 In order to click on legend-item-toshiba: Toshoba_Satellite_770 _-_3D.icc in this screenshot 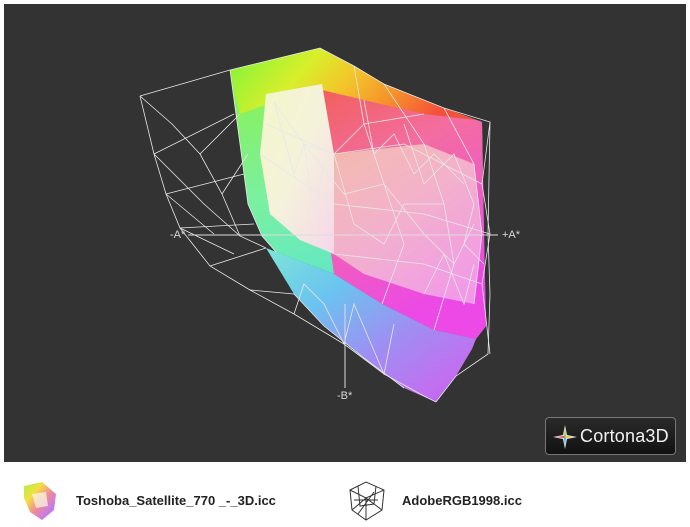, I will do `click(170, 496)`.